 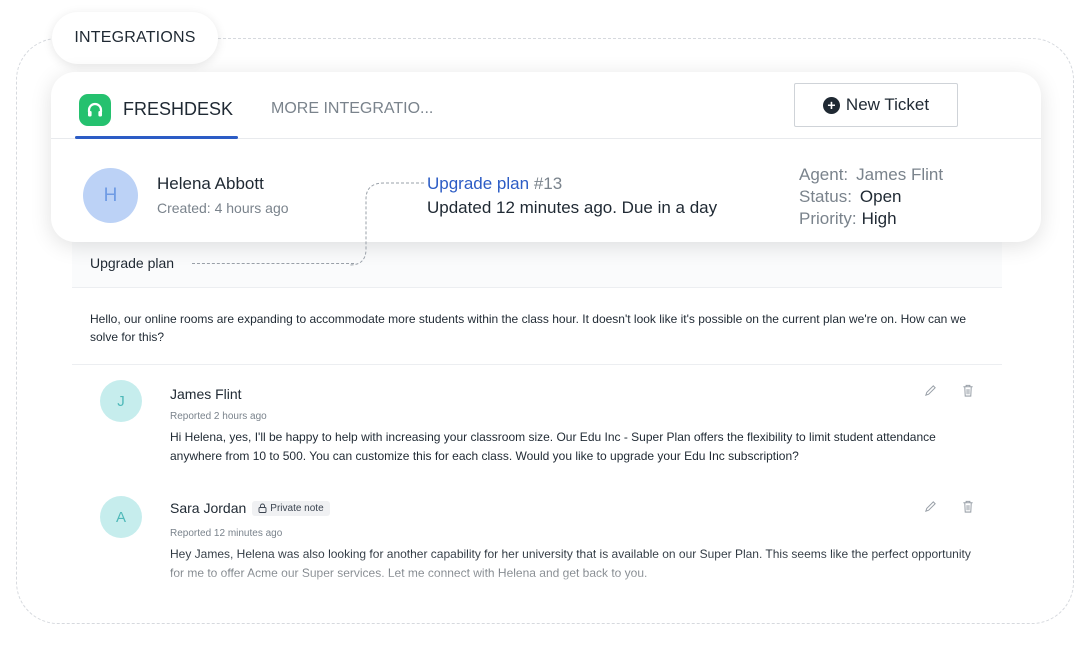 I want to click on agent-value: James Flint, so click(x=900, y=174).